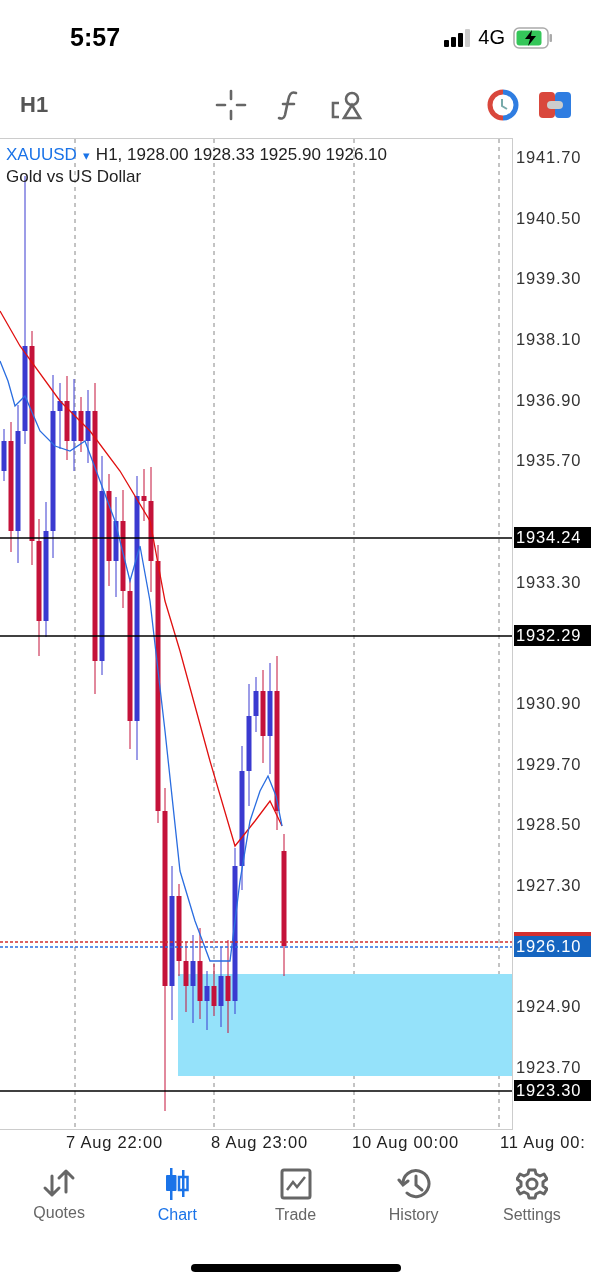 This screenshot has height=1280, width=591. I want to click on price-tick: 1936.90, so click(549, 400).